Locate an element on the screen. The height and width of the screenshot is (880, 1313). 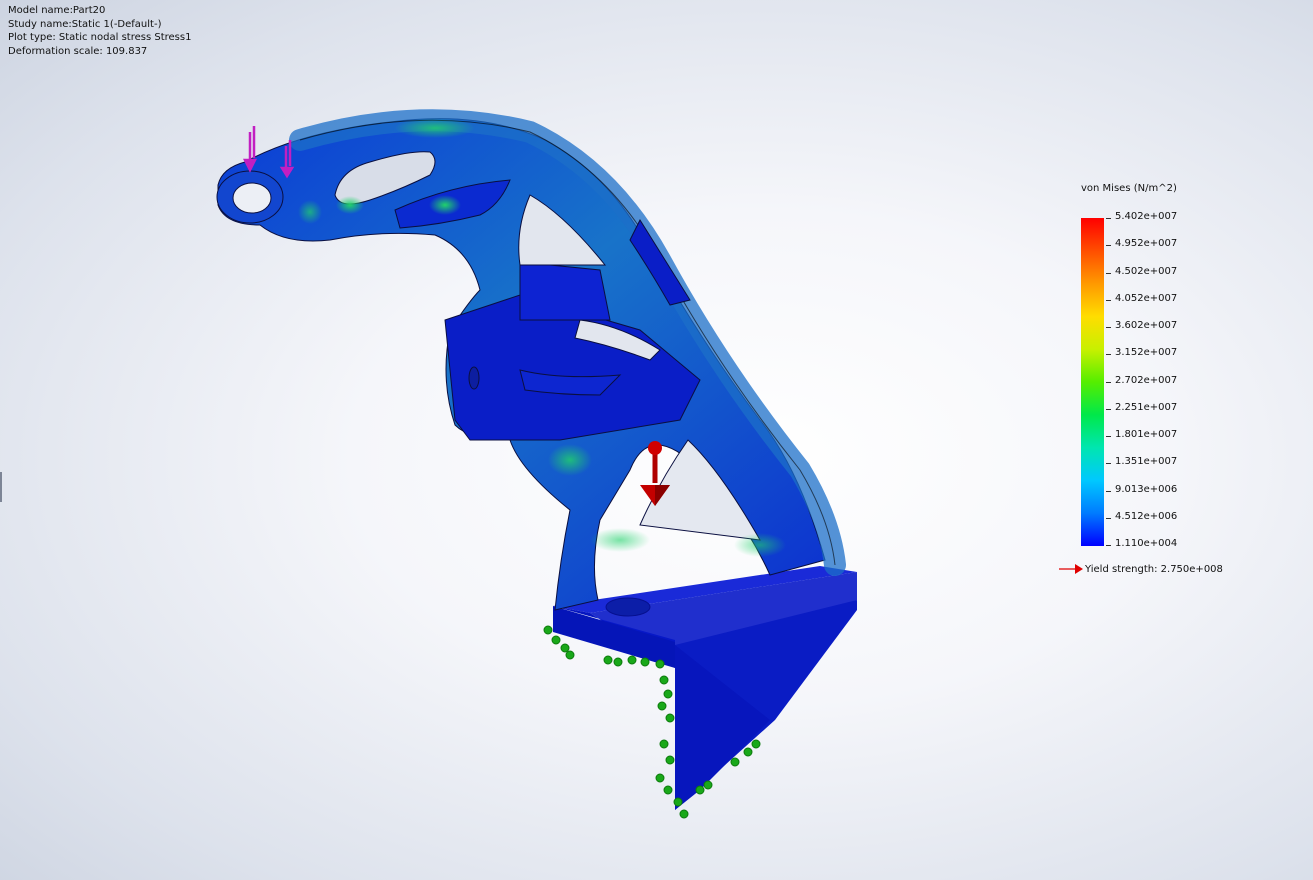
legend-tick-label: 5.402e+007 is located at coordinates (1146, 216).